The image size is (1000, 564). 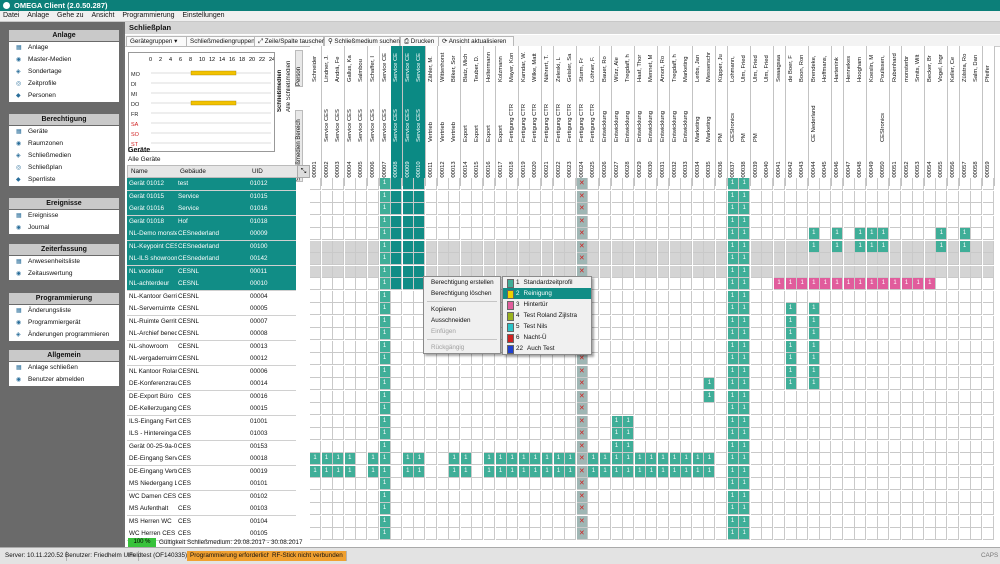 What do you see at coordinates (559, 116) in the screenshot?
I see `media-column-header: Zeleski, L Fertigung CTR 0000022` at bounding box center [559, 116].